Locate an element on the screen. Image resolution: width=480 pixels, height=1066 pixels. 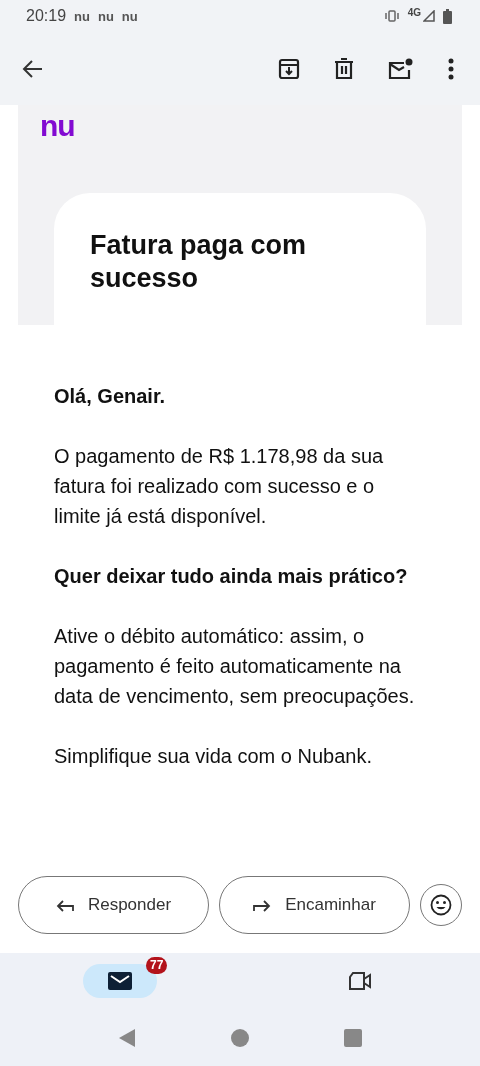
unread-count-badge: 77 is located at coordinates (157, 965).